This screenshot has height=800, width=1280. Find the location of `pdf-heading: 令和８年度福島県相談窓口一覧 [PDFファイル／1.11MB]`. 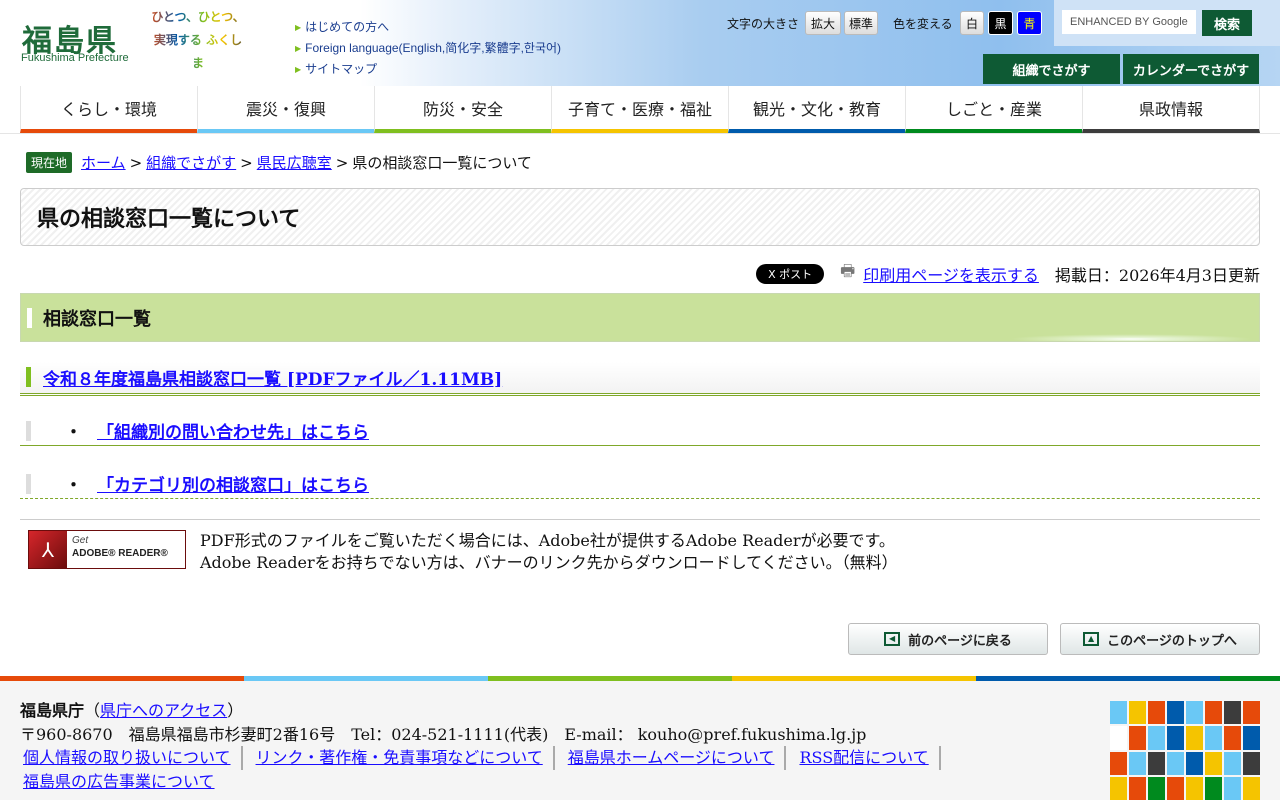

pdf-heading: 令和８年度福島県相談窓口一覧 [PDFファイル／1.11MB] is located at coordinates (640, 379).